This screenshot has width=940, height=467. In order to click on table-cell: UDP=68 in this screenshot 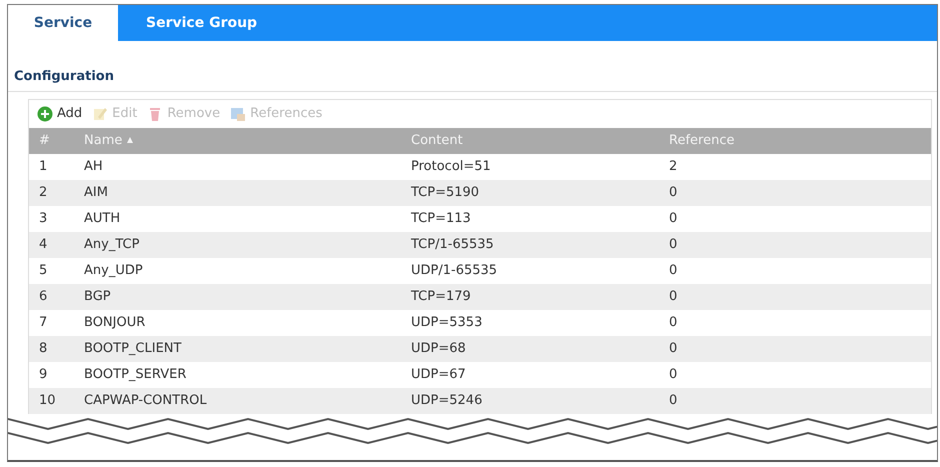, I will do `click(530, 349)`.